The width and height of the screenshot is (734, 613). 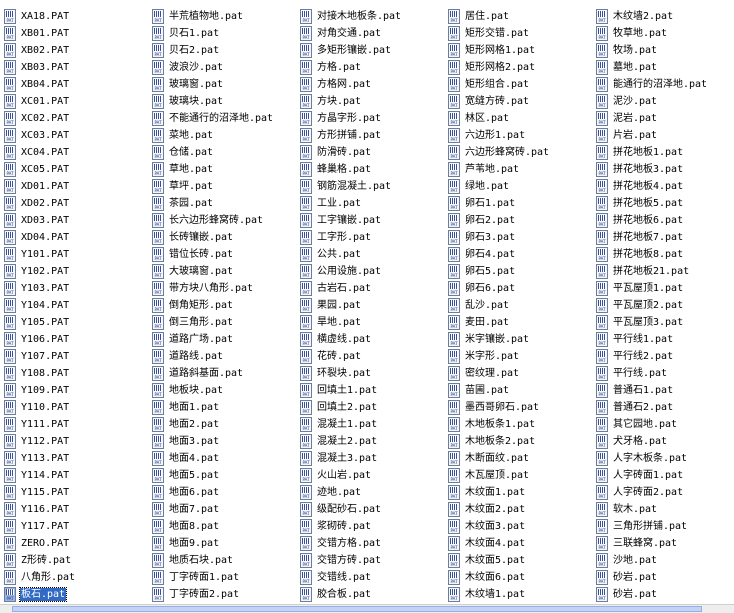 I want to click on file-item: Y111.PAT, so click(x=78, y=424).